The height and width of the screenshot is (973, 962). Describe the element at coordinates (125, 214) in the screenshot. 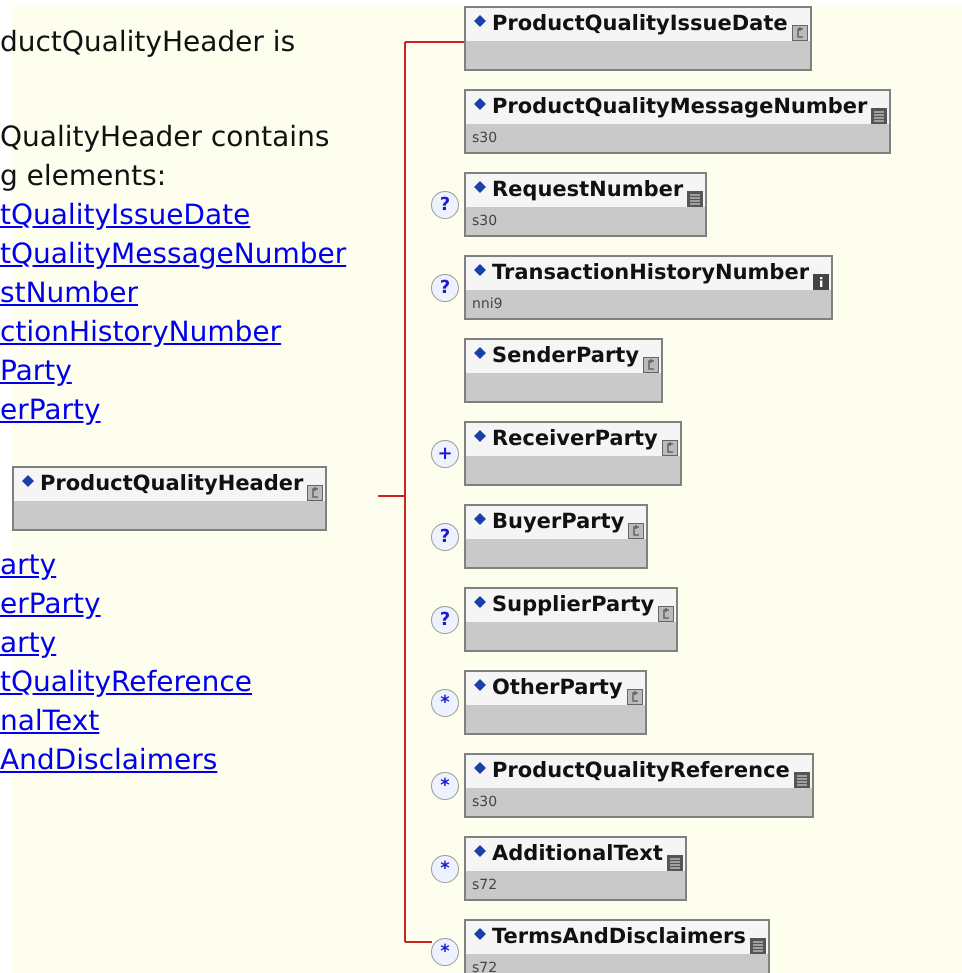

I see `element-link: tQualityIssueDate` at that location.